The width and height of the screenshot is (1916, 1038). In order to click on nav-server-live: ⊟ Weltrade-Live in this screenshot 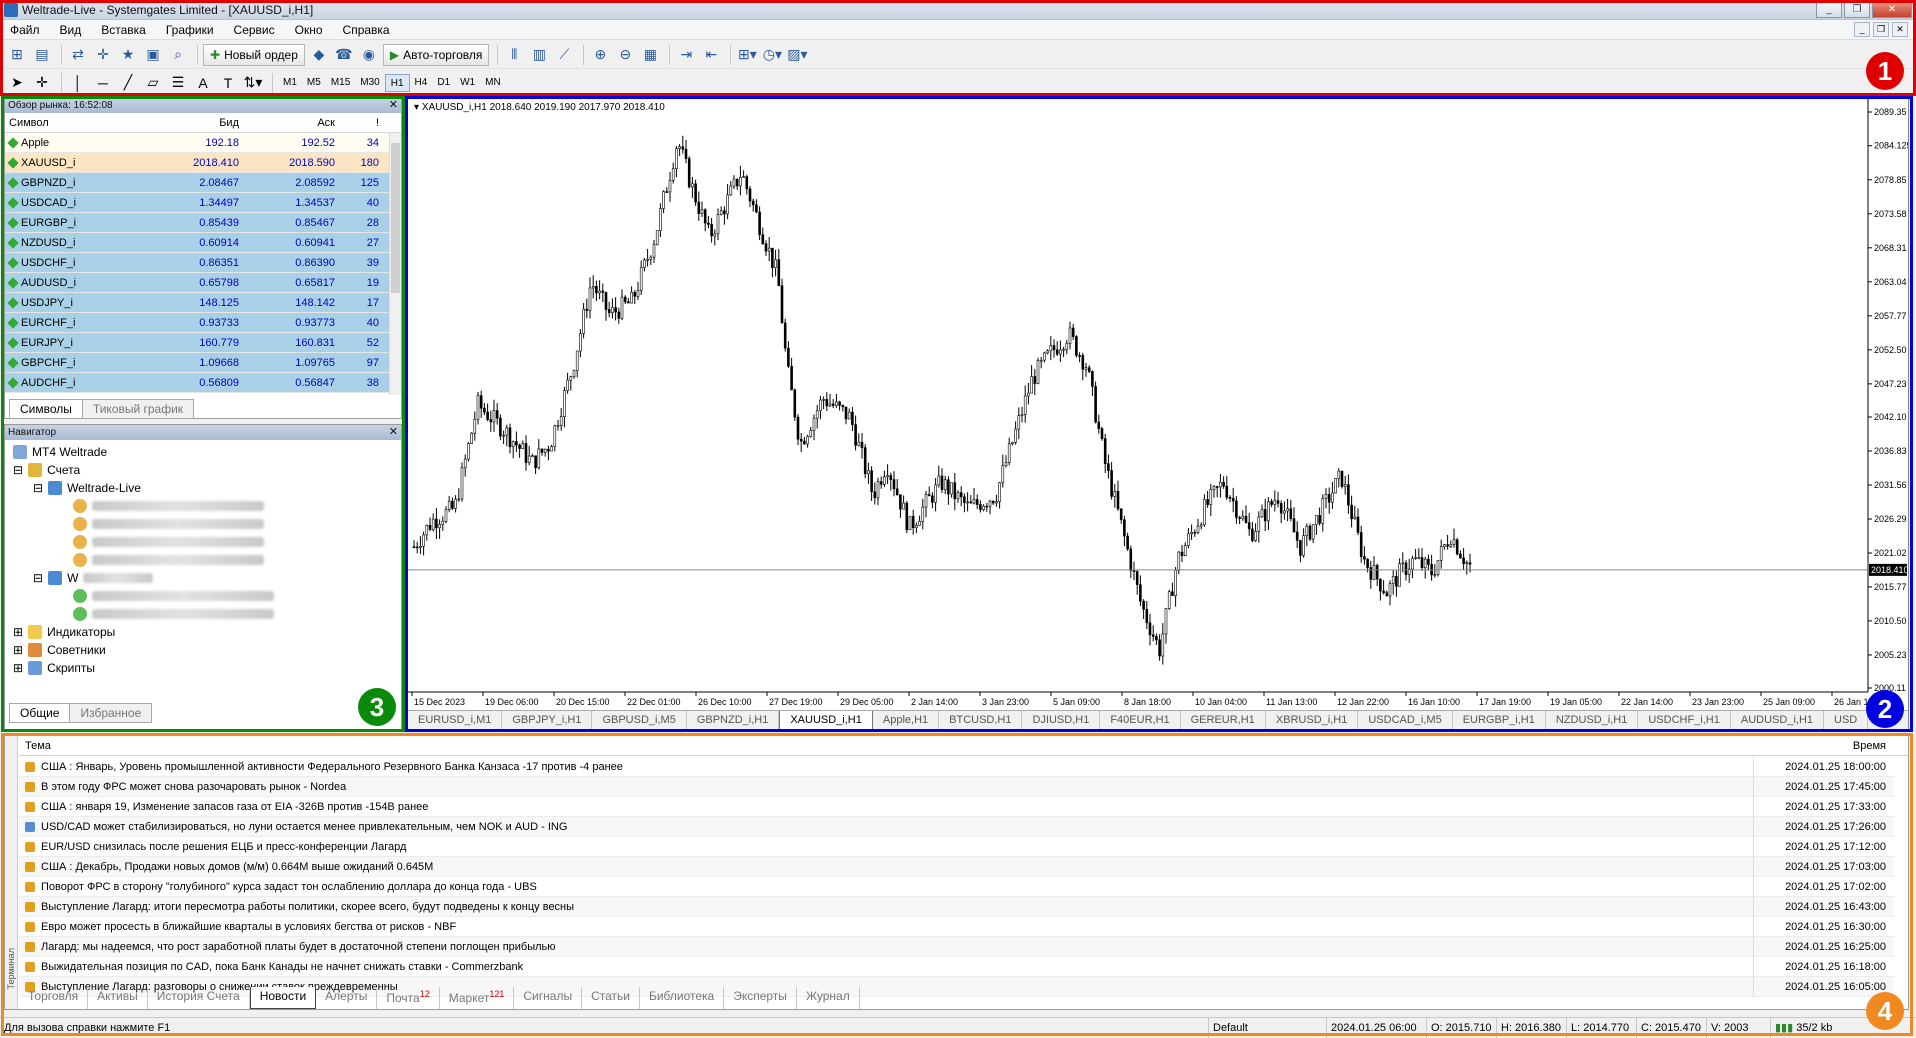, I will do `click(87, 488)`.